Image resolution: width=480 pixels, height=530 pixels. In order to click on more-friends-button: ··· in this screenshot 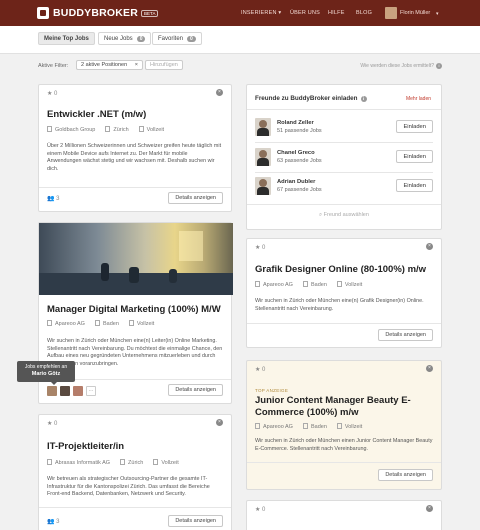, I will do `click(91, 391)`.